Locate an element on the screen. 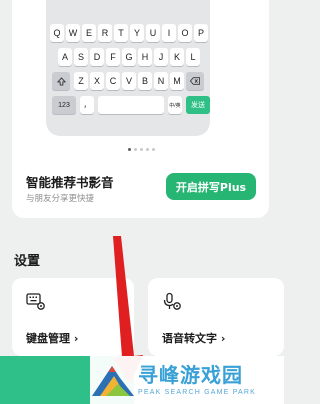  key-a: A is located at coordinates (65, 57).